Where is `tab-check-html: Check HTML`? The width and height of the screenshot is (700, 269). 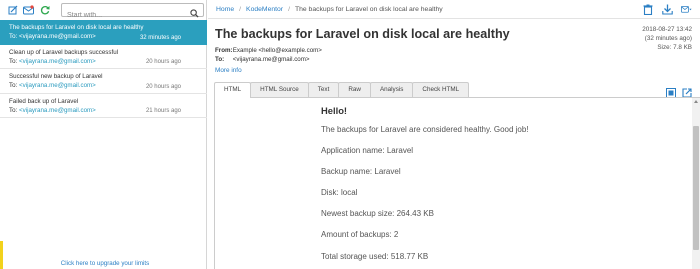
tab-check-html: Check HTML is located at coordinates (441, 89).